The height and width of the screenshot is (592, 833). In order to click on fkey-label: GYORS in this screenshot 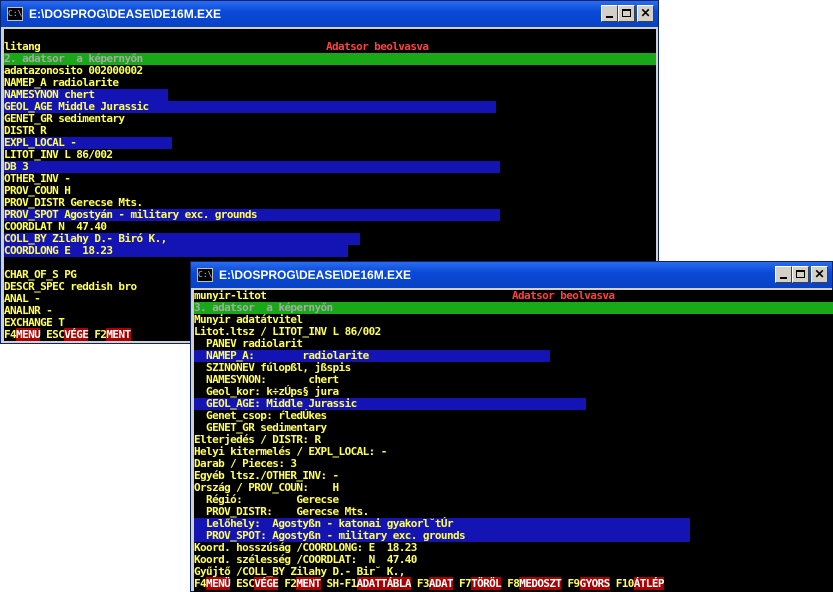, I will do `click(594, 583)`.